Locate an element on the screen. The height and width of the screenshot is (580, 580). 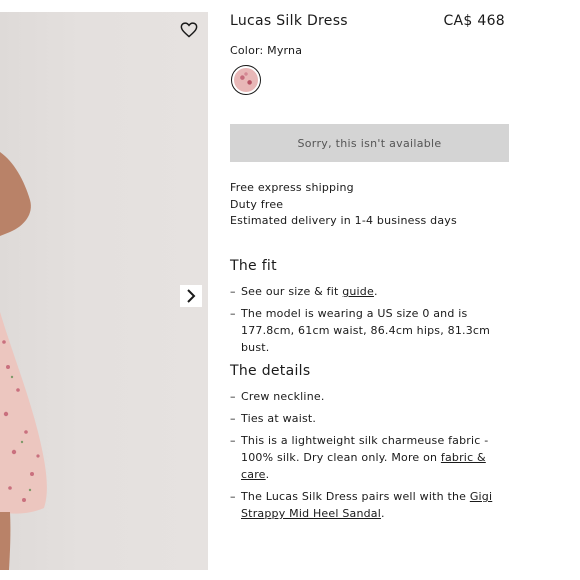
size-guide-link: guide is located at coordinates (358, 291).